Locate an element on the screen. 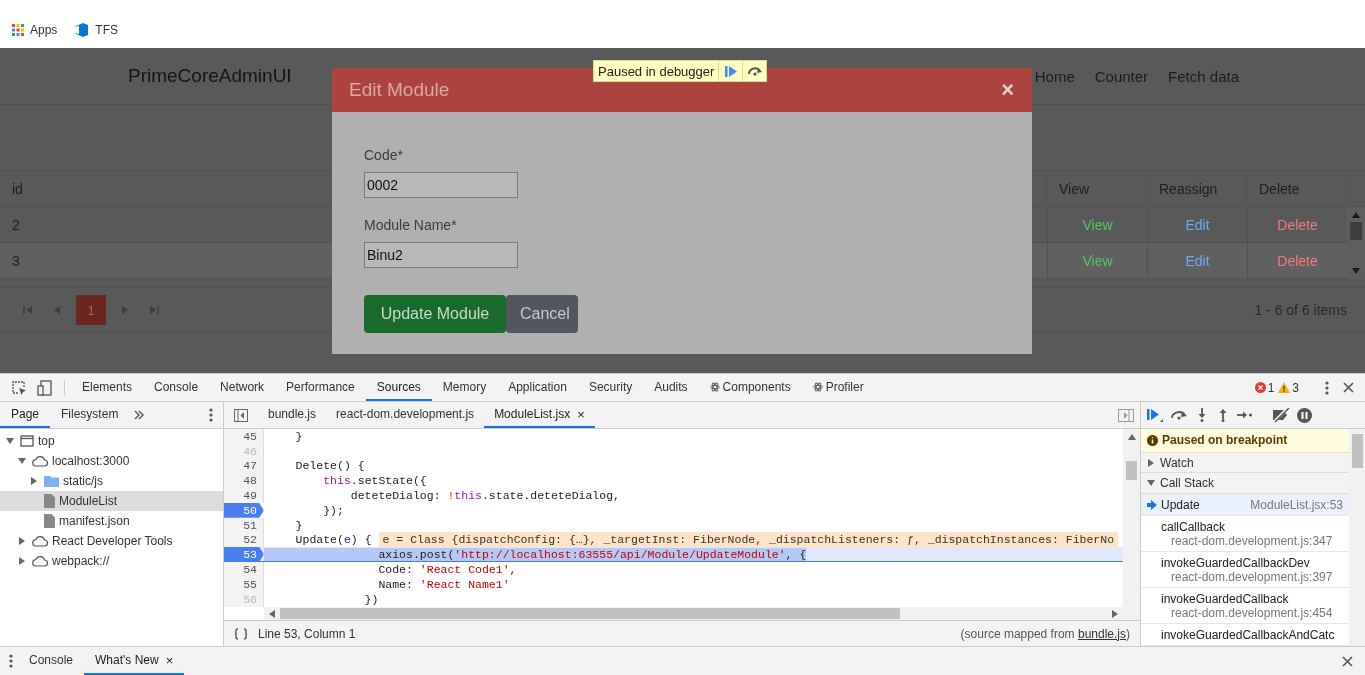 The image size is (1365, 675). tree-item: React Developer Tools is located at coordinates (111, 541).